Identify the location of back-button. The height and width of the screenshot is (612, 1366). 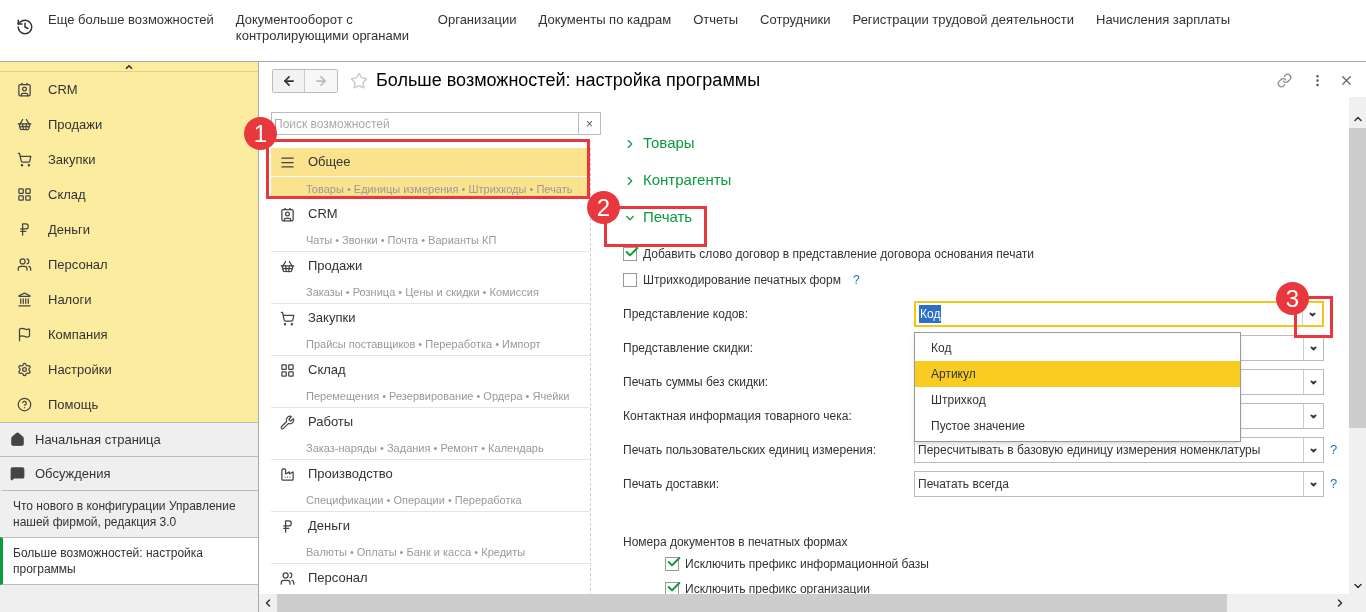
(289, 80).